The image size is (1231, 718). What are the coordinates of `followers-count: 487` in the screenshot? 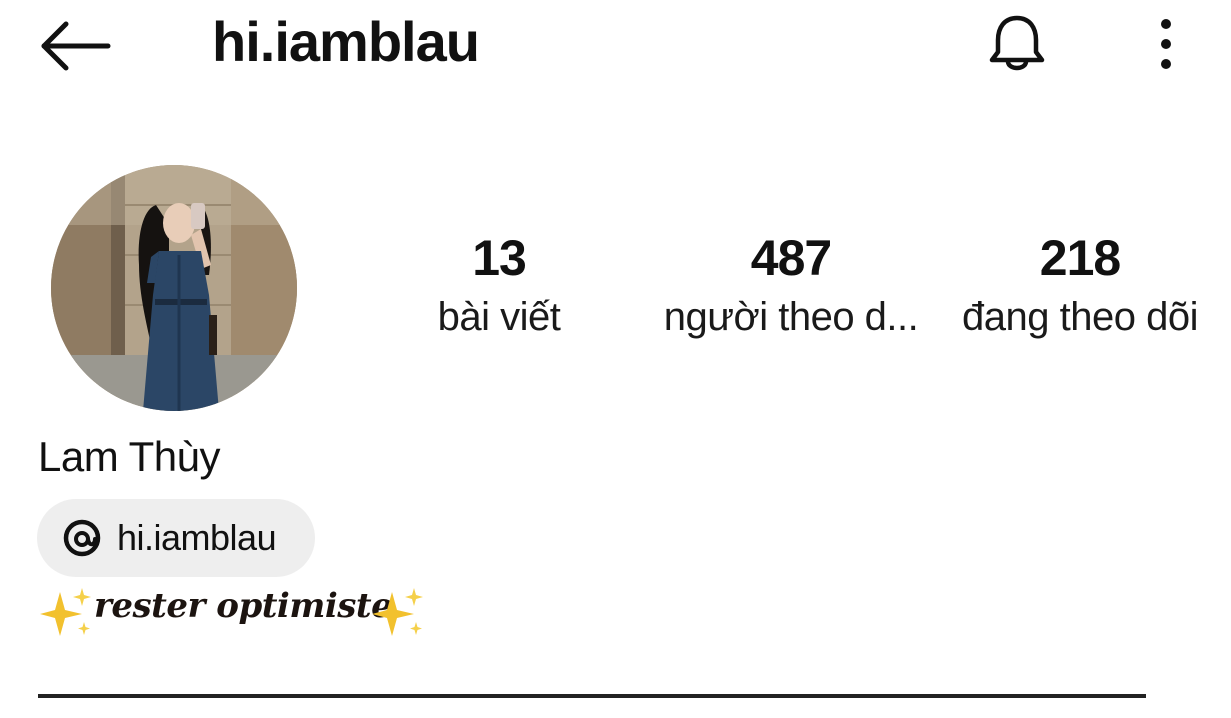 It's located at (791, 258).